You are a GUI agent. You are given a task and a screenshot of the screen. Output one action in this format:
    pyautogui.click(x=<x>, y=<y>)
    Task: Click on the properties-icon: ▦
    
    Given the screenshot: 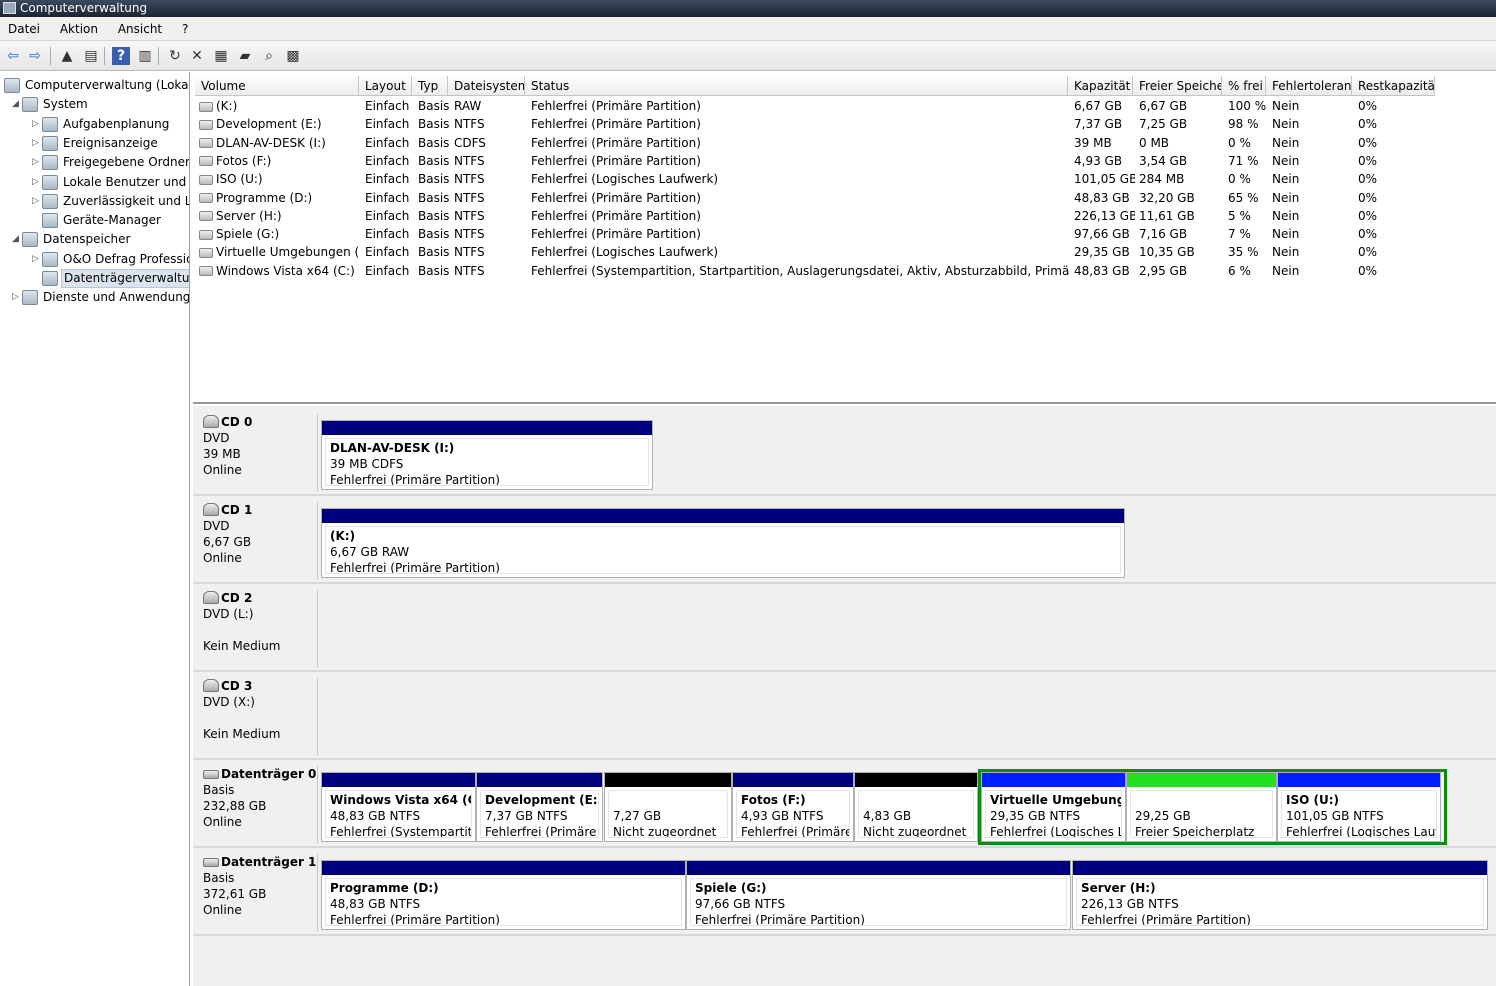 What is the action you would take?
    pyautogui.click(x=221, y=56)
    